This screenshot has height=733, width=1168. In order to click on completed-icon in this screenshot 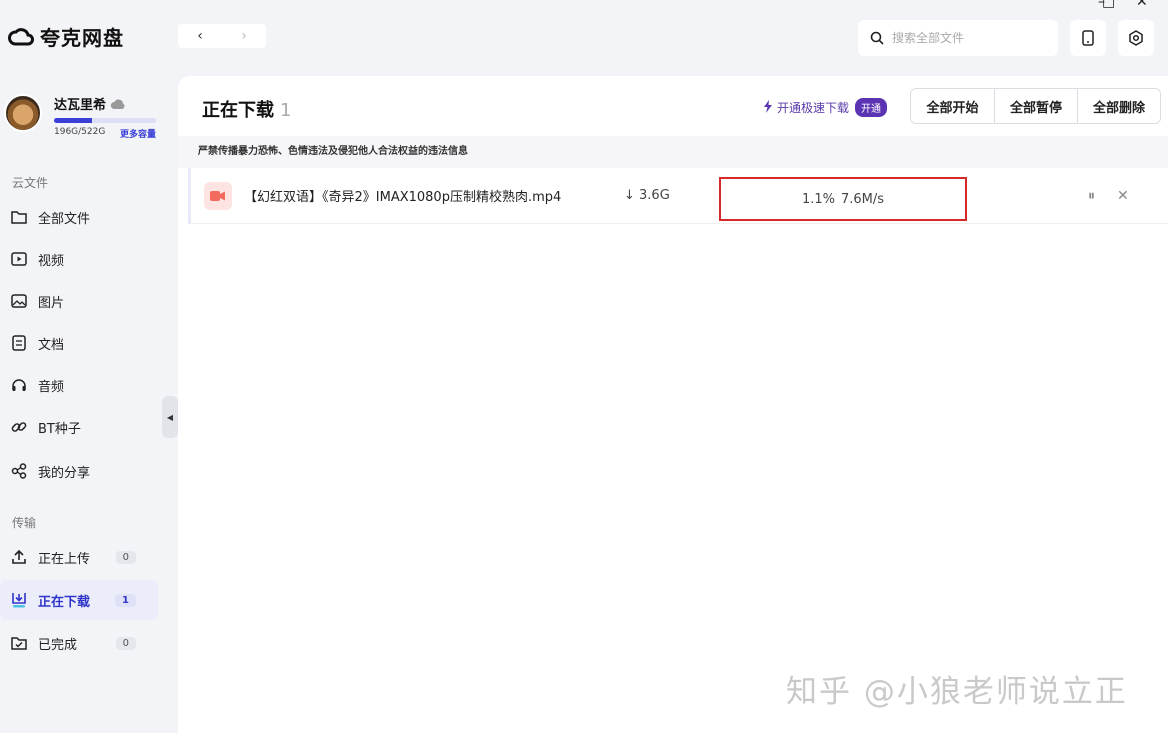, I will do `click(19, 643)`.